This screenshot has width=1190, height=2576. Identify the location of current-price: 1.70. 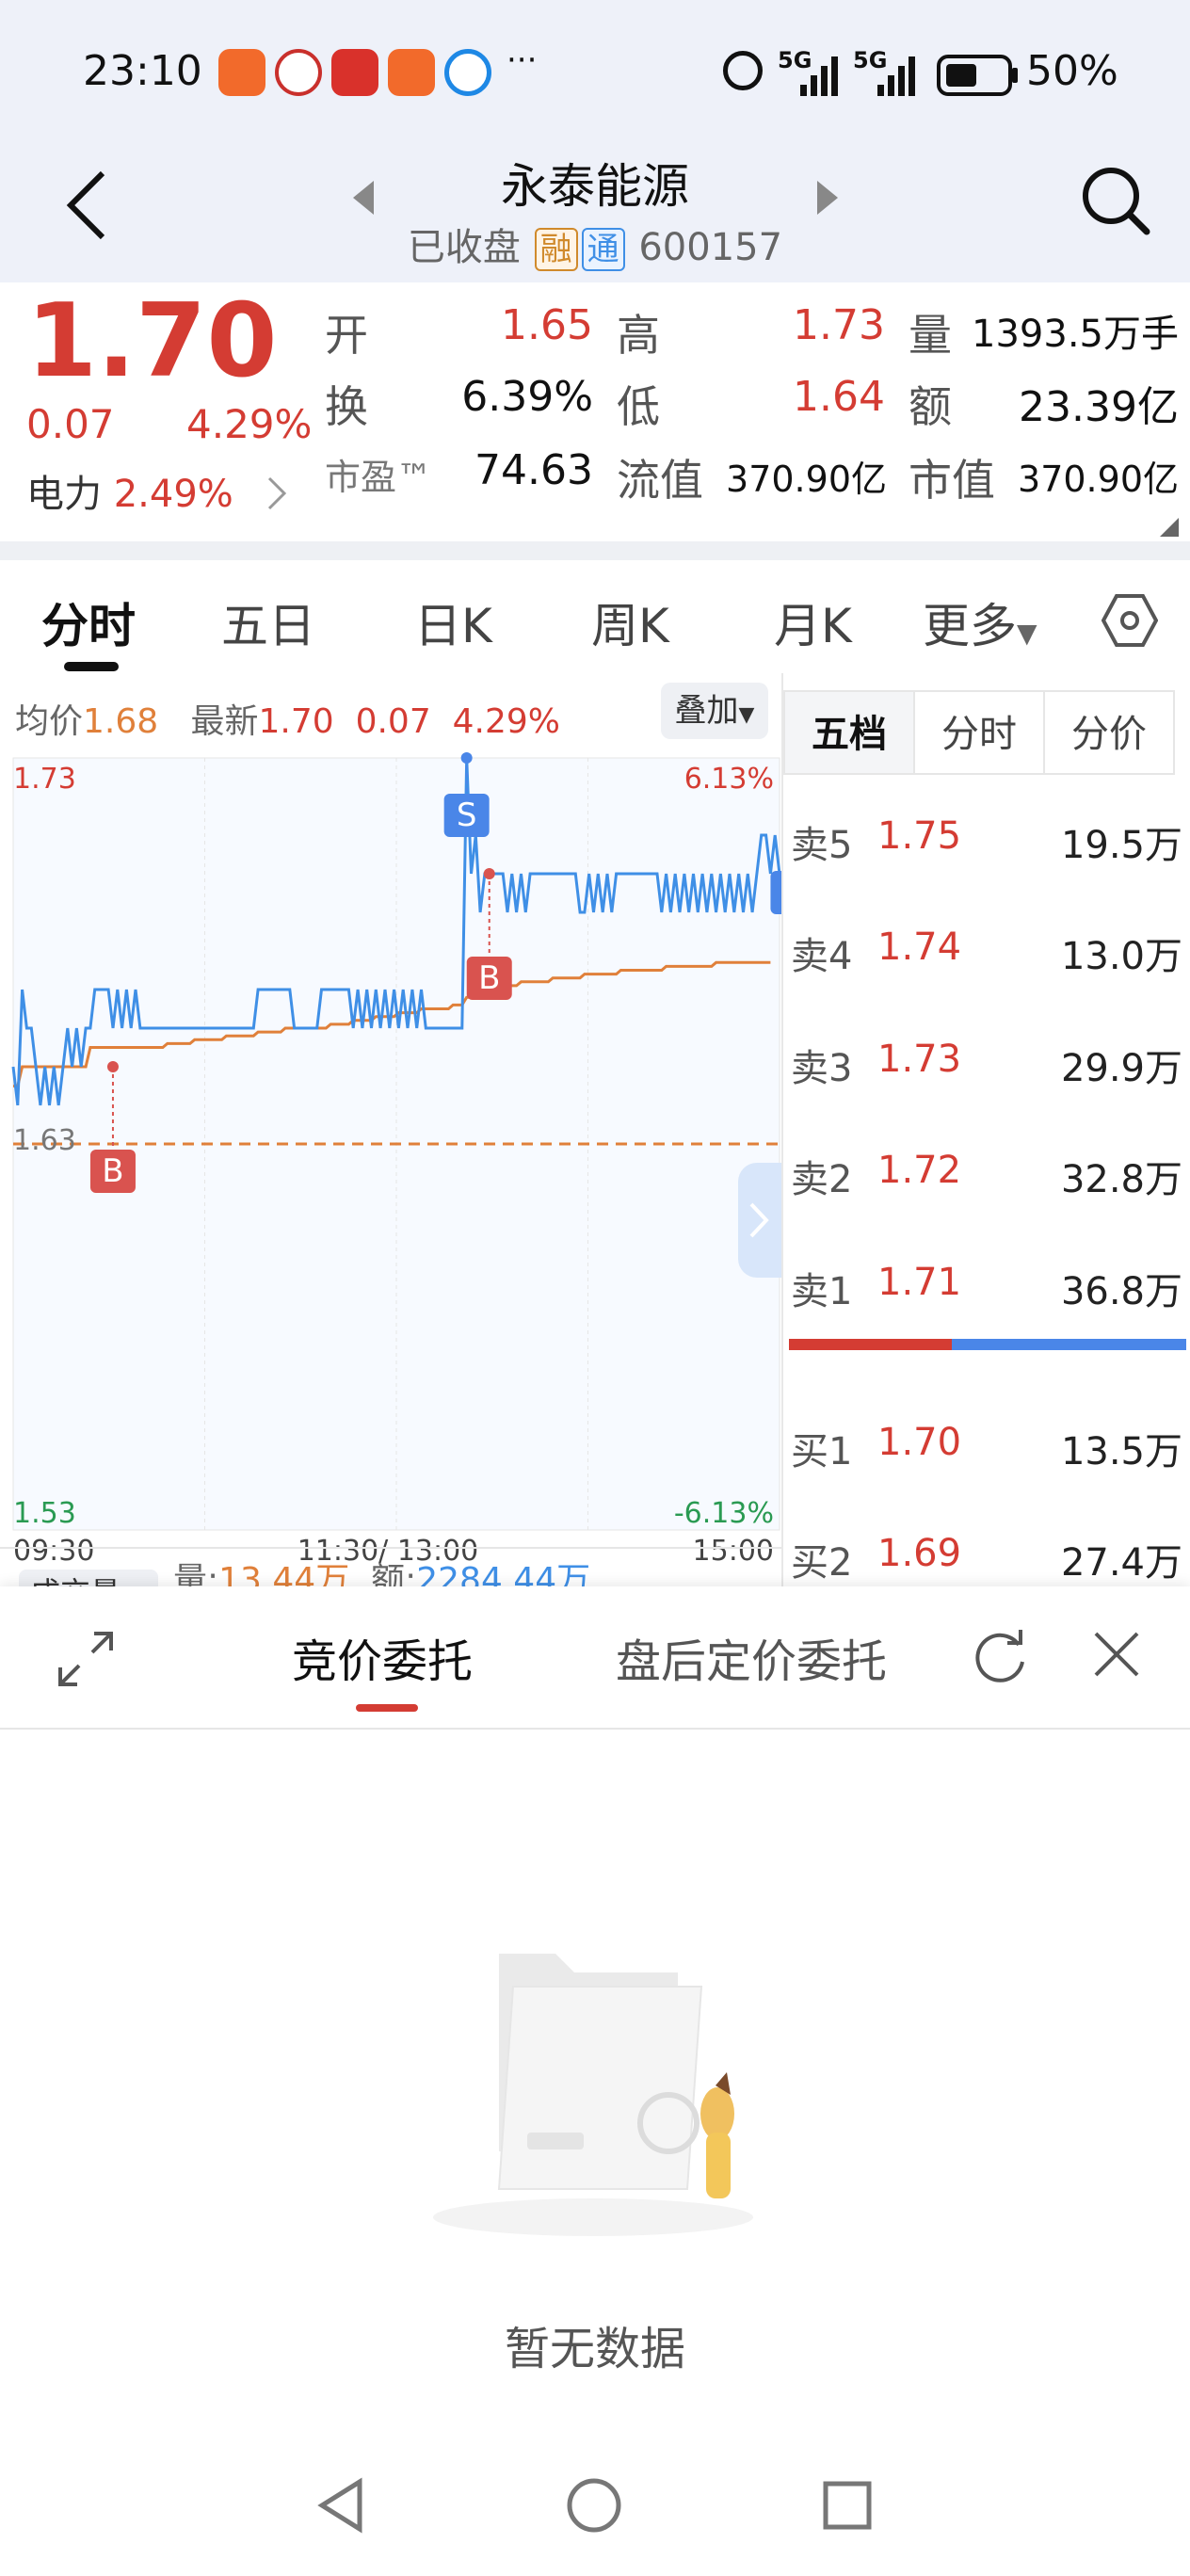
(152, 341).